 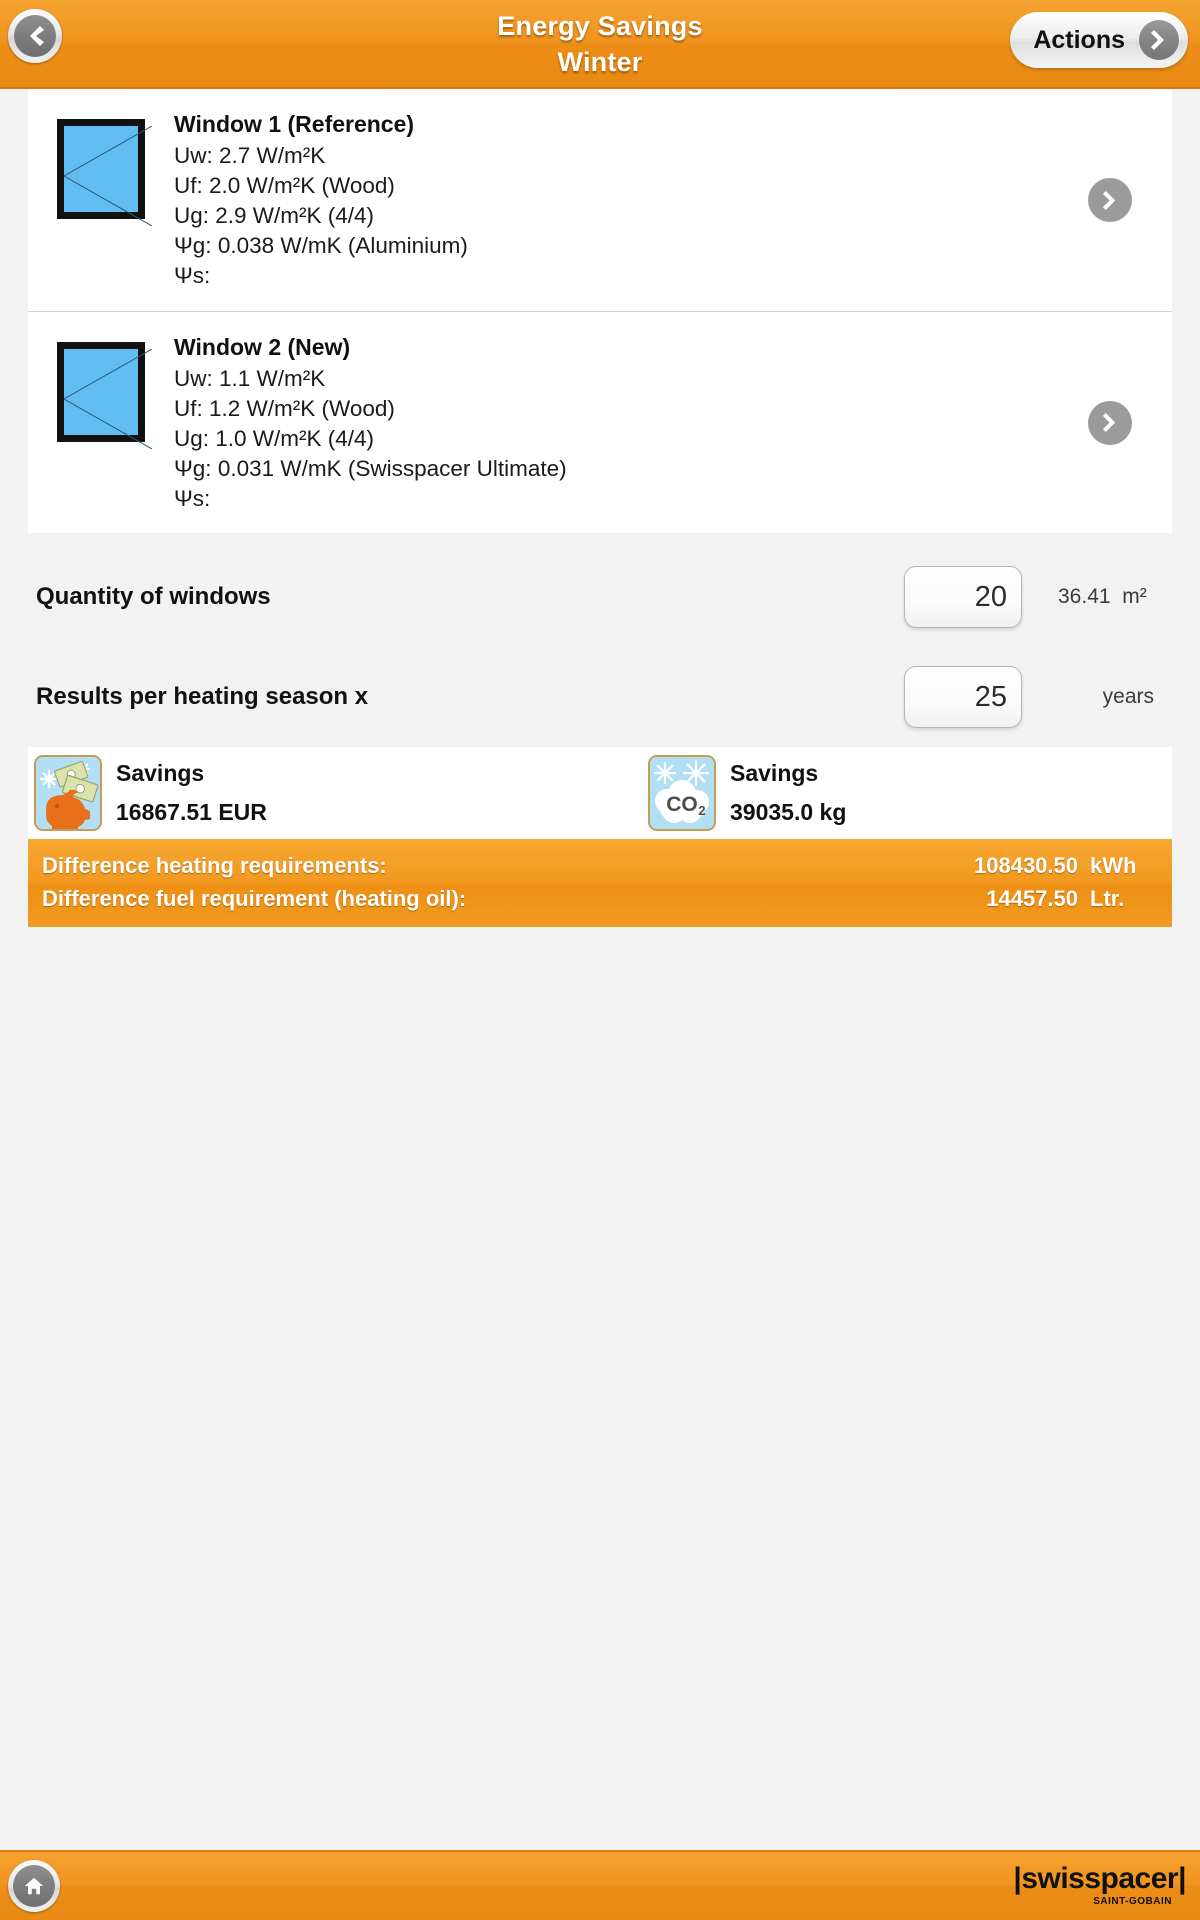 What do you see at coordinates (774, 773) in the screenshot?
I see `savings-co2-title: Savings` at bounding box center [774, 773].